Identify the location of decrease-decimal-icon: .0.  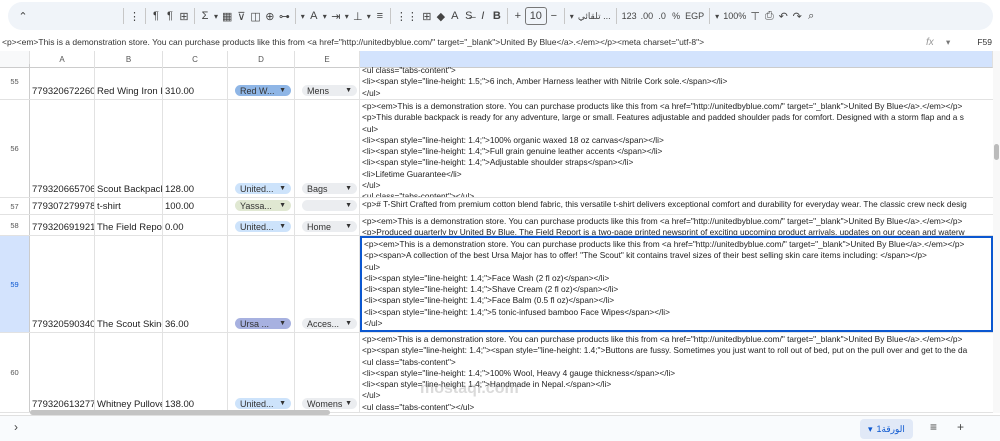
(662, 16).